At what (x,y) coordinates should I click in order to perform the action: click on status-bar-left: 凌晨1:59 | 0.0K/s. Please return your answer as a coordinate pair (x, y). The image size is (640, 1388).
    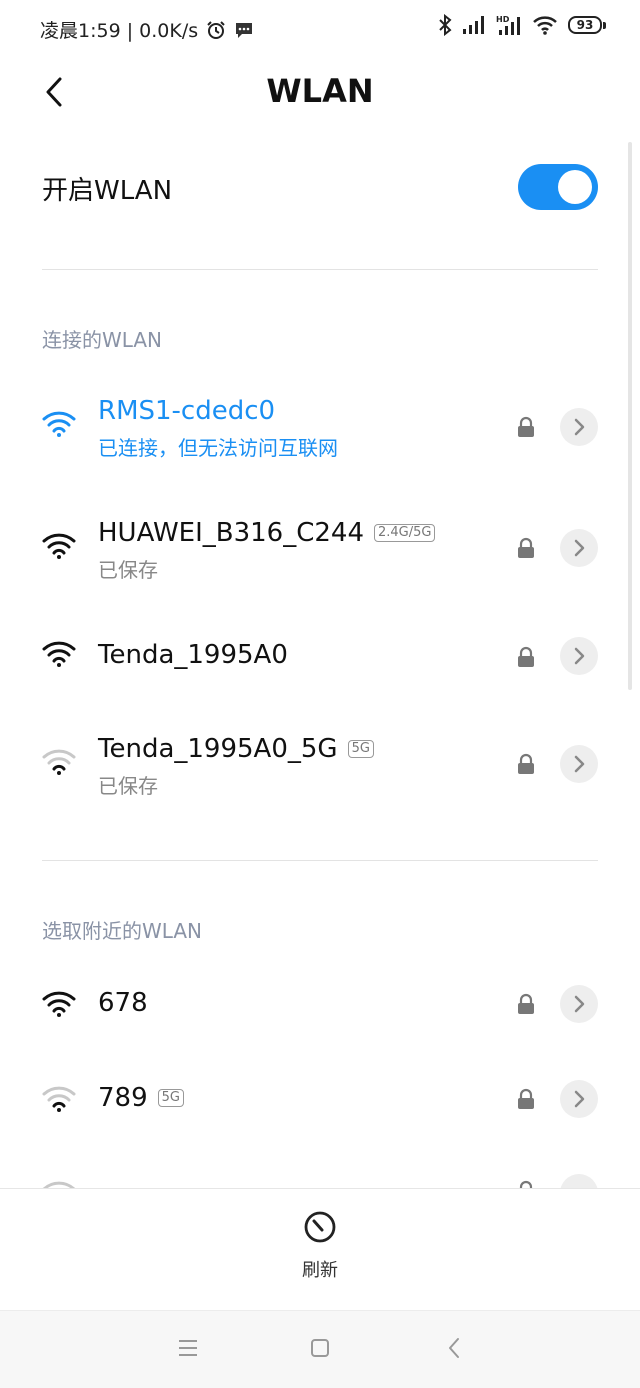
    Looking at the image, I should click on (147, 29).